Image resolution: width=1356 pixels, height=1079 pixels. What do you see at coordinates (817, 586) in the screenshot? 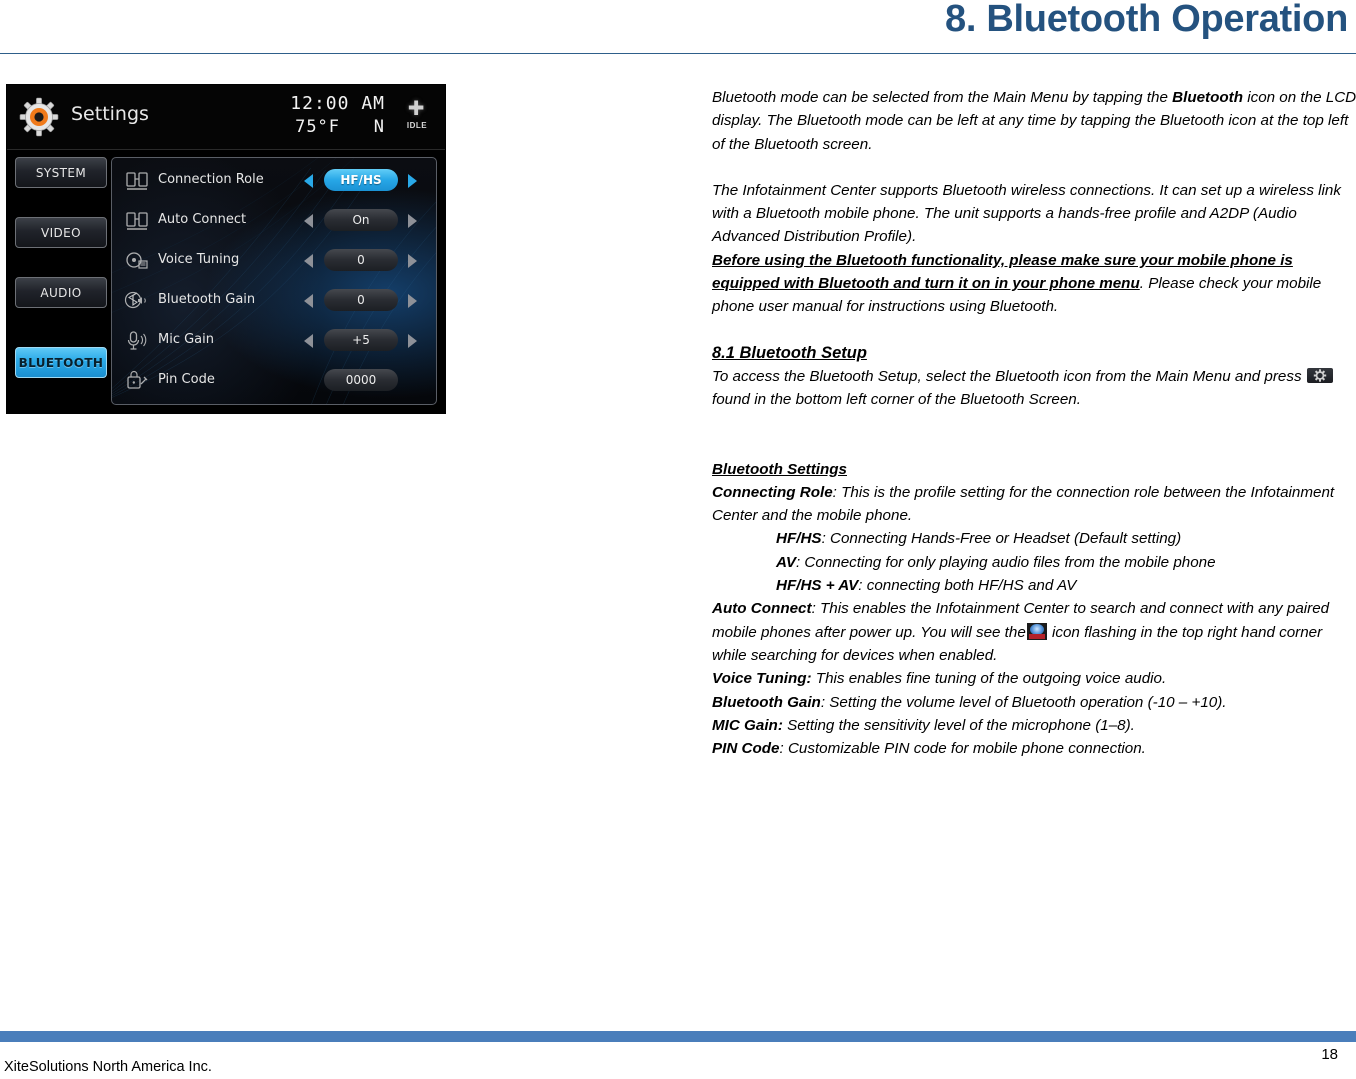
I see `role-option-name: HF/HS + AV` at bounding box center [817, 586].